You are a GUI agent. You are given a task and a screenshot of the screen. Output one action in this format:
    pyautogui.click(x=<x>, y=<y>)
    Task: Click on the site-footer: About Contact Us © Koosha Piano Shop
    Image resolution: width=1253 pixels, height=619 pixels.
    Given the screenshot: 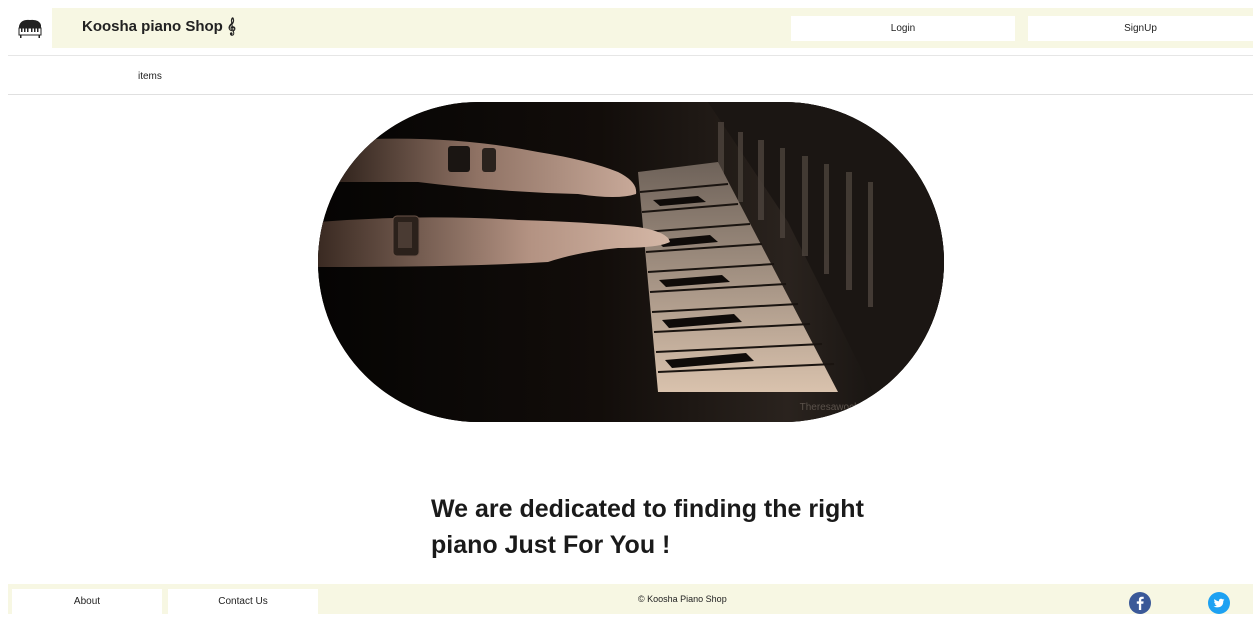 What is the action you would take?
    pyautogui.click(x=630, y=599)
    